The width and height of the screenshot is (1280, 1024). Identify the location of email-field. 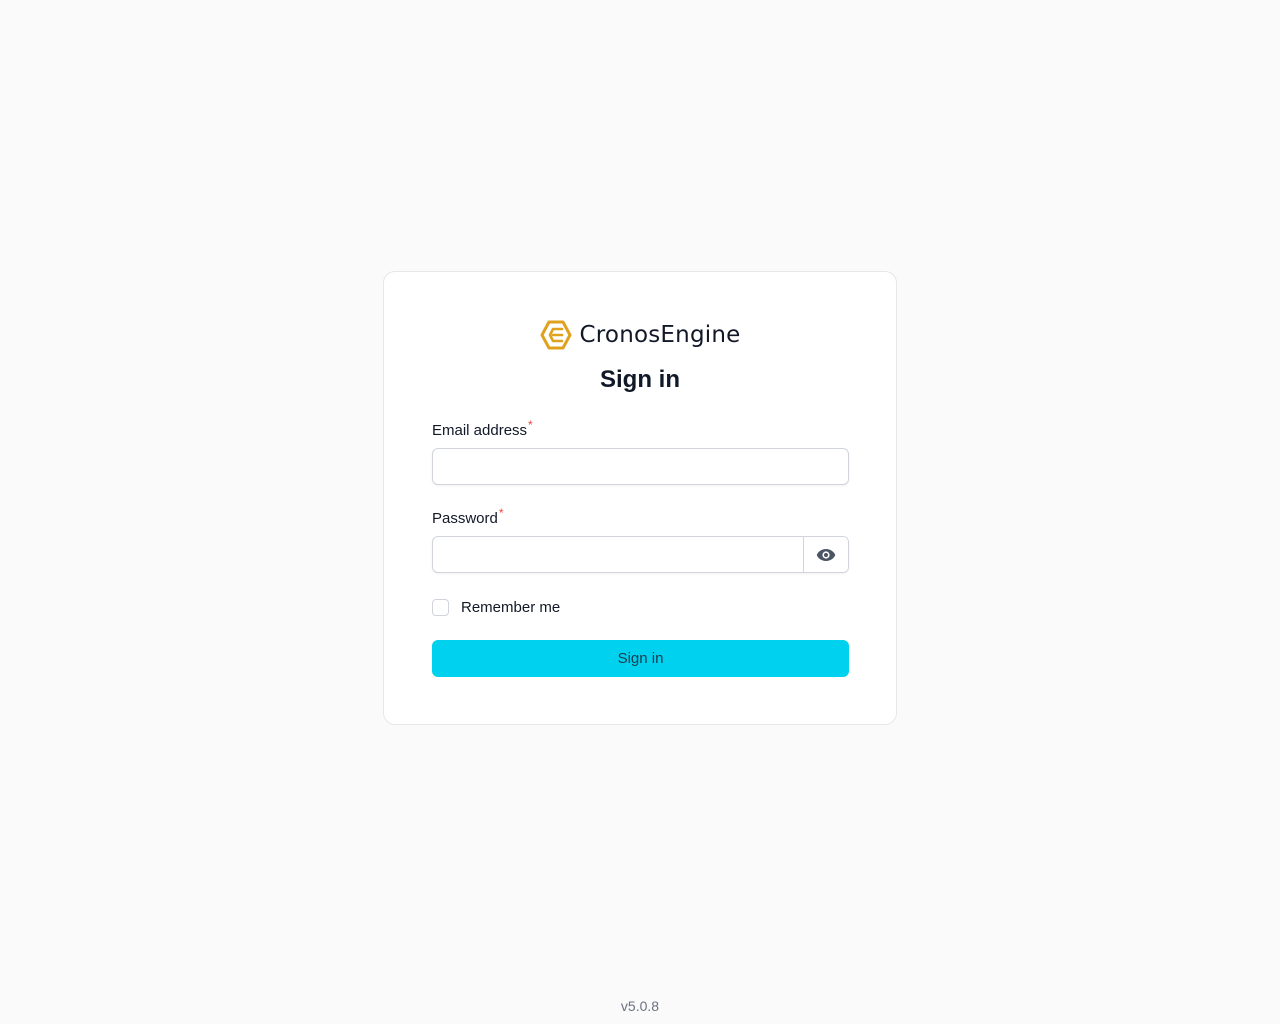
(640, 466).